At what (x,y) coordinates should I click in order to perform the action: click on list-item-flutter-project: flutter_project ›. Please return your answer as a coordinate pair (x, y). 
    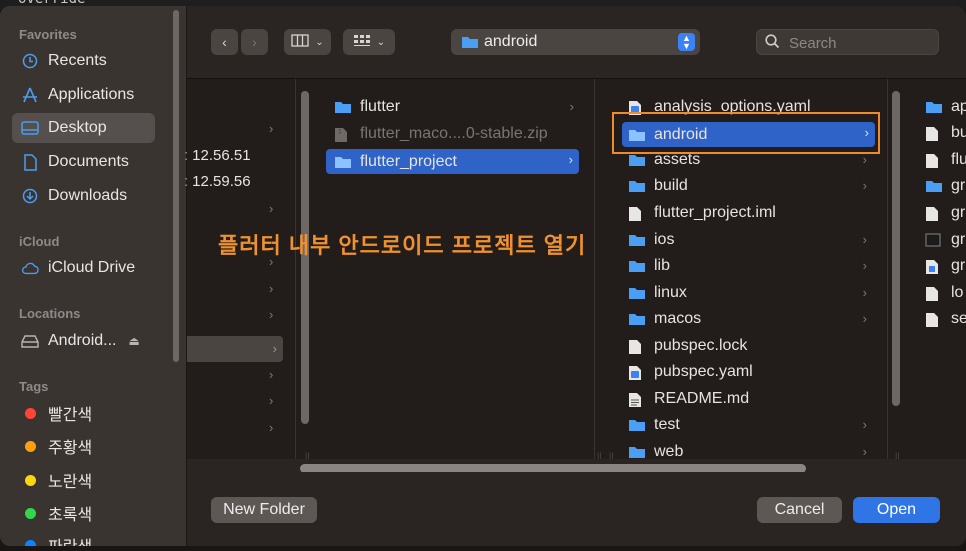
    Looking at the image, I should click on (452, 161).